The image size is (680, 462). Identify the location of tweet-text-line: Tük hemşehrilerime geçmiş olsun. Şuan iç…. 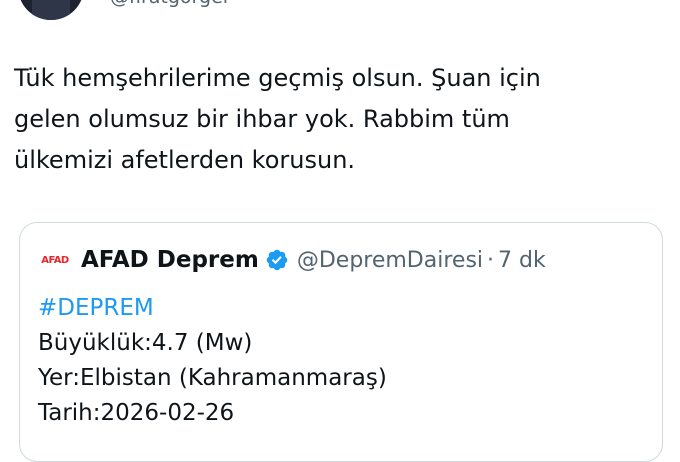
(277, 78).